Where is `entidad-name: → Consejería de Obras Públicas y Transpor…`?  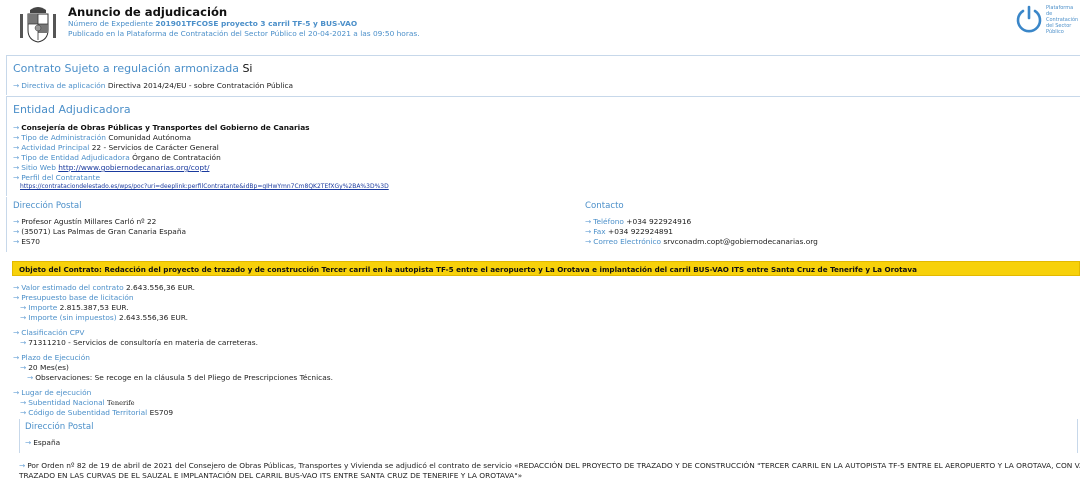
entidad-name: → Consejería de Obras Públicas y Transpor… is located at coordinates (161, 127).